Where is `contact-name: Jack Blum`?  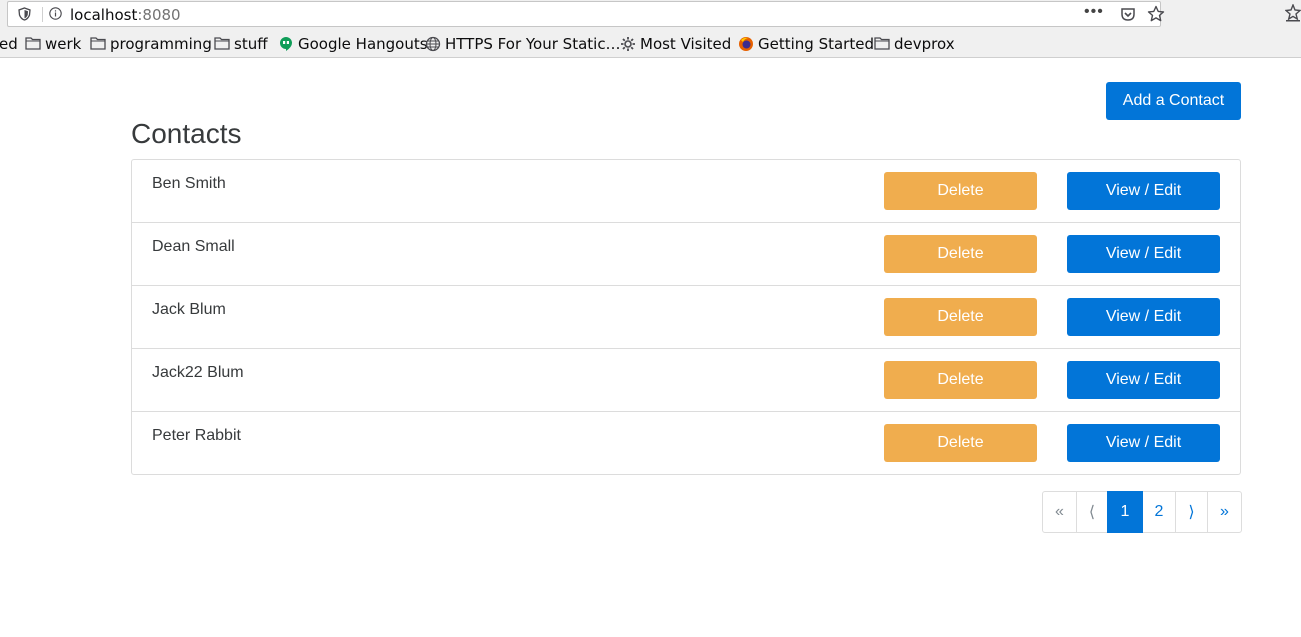
contact-name: Jack Blum is located at coordinates (189, 309).